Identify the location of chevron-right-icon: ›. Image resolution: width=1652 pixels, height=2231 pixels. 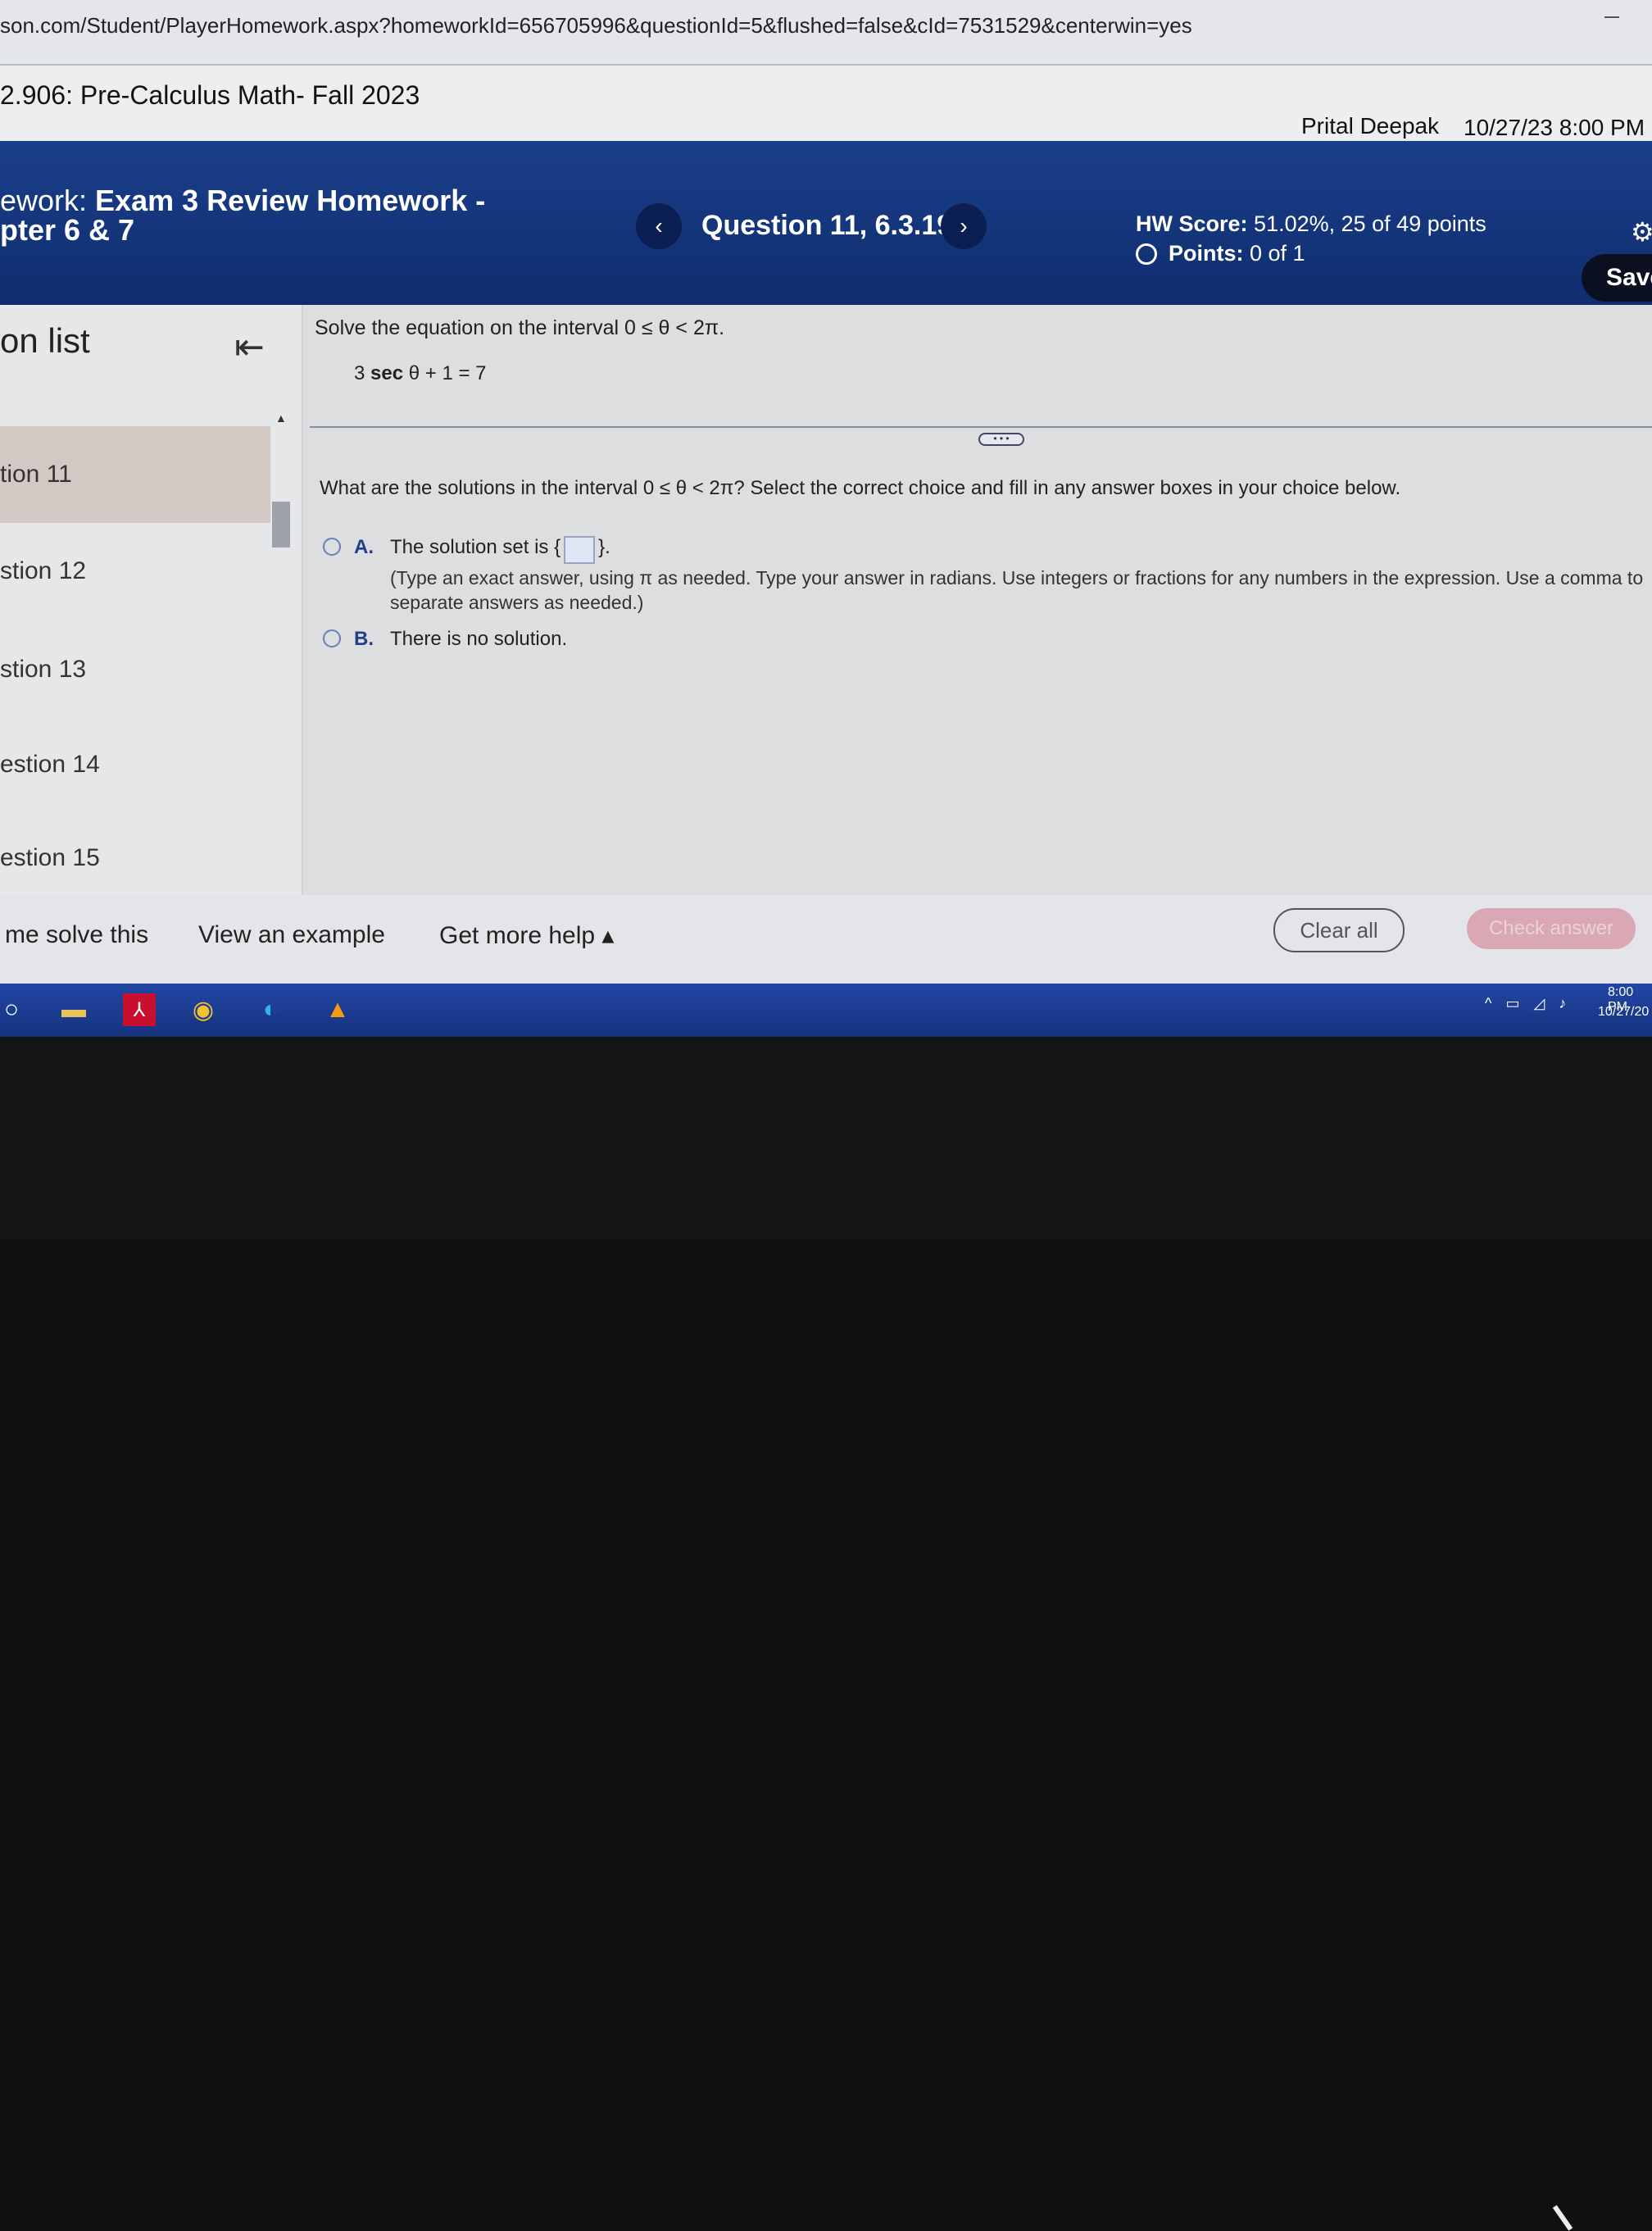
(964, 226).